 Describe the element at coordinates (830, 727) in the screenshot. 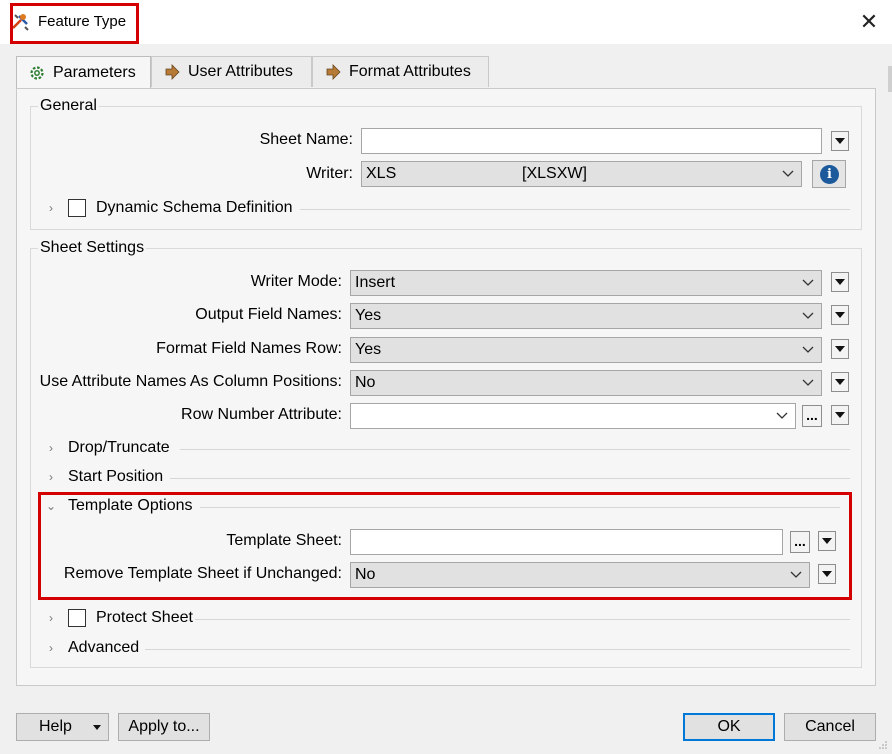

I see `cancel-button: Cancel` at that location.